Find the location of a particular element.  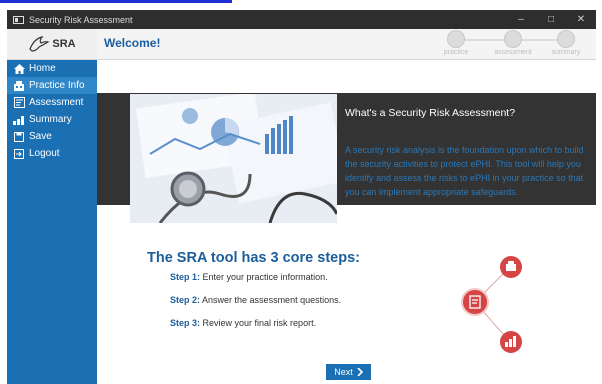

sidebar-item-assessment: Assessment is located at coordinates (52, 102).